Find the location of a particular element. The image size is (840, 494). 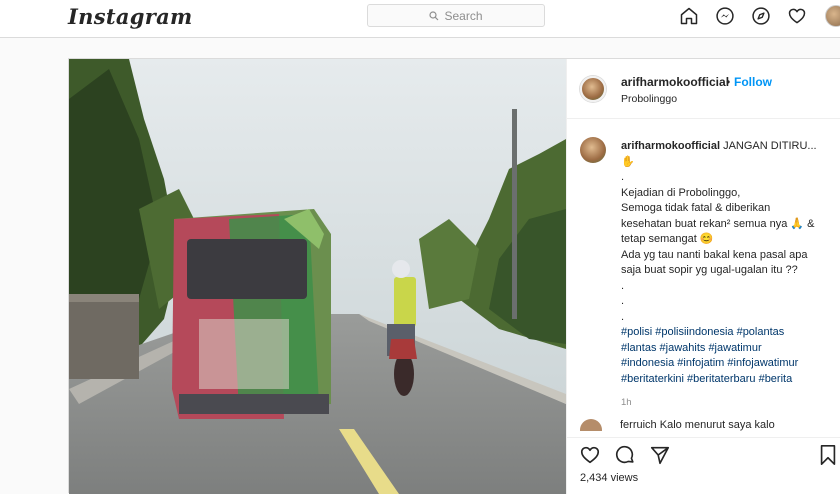

explore-icon is located at coordinates (761, 16).